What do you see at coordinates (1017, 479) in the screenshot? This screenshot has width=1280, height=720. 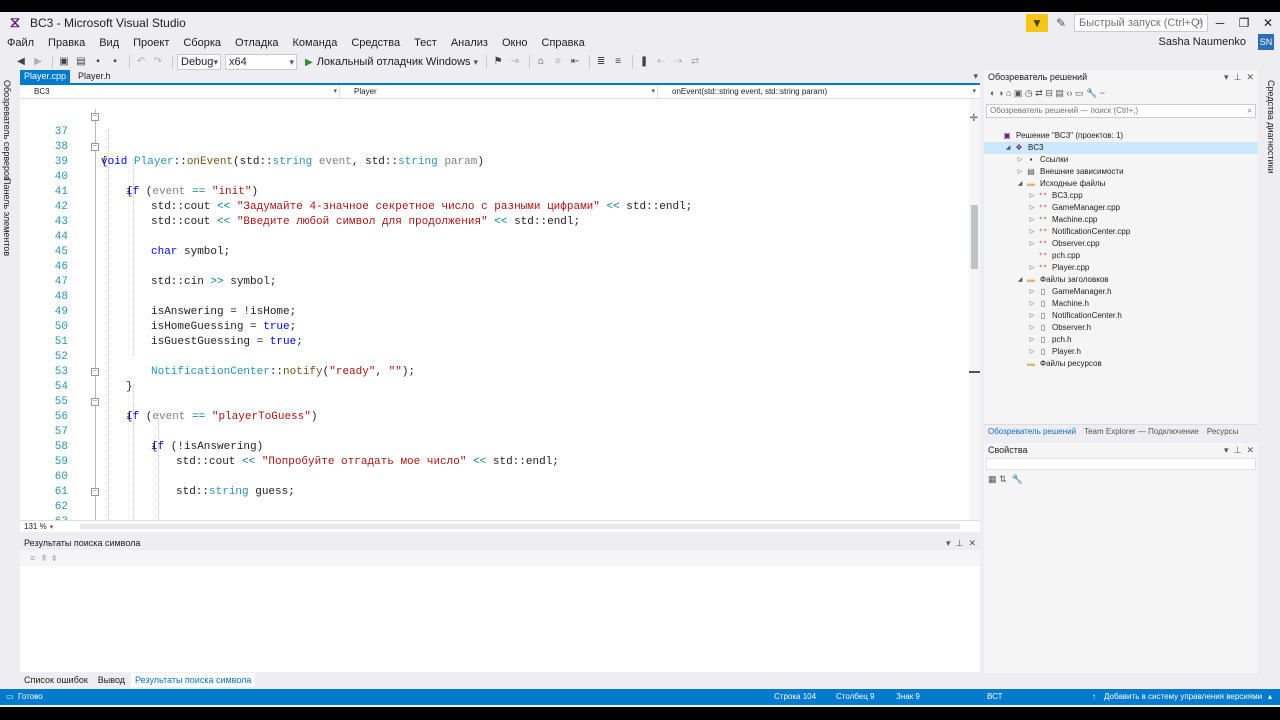 I see `property-pages-icon: 🔧` at bounding box center [1017, 479].